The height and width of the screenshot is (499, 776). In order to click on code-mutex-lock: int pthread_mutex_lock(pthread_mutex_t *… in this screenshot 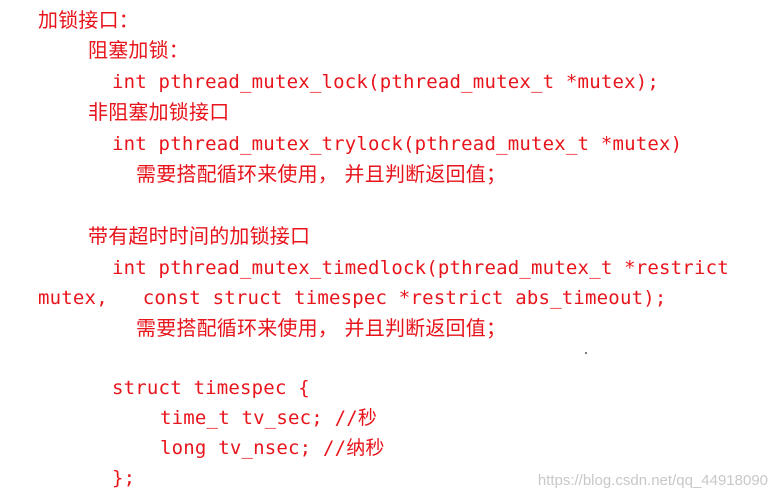, I will do `click(386, 82)`.